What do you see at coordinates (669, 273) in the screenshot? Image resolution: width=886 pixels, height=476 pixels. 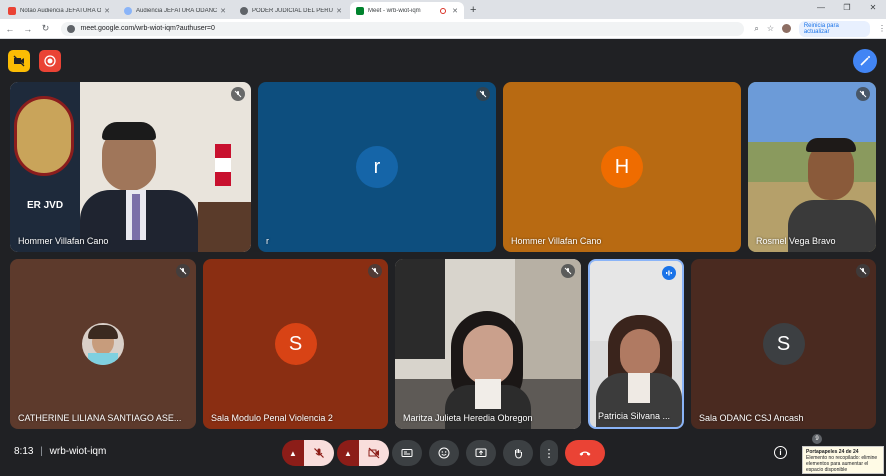 I see `speaking-indicator-icon` at bounding box center [669, 273].